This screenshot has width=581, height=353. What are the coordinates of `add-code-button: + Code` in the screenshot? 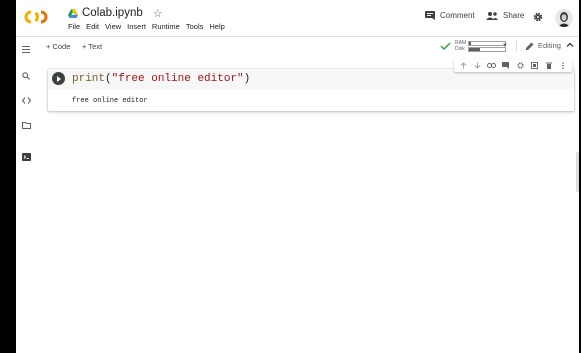 It's located at (58, 46).